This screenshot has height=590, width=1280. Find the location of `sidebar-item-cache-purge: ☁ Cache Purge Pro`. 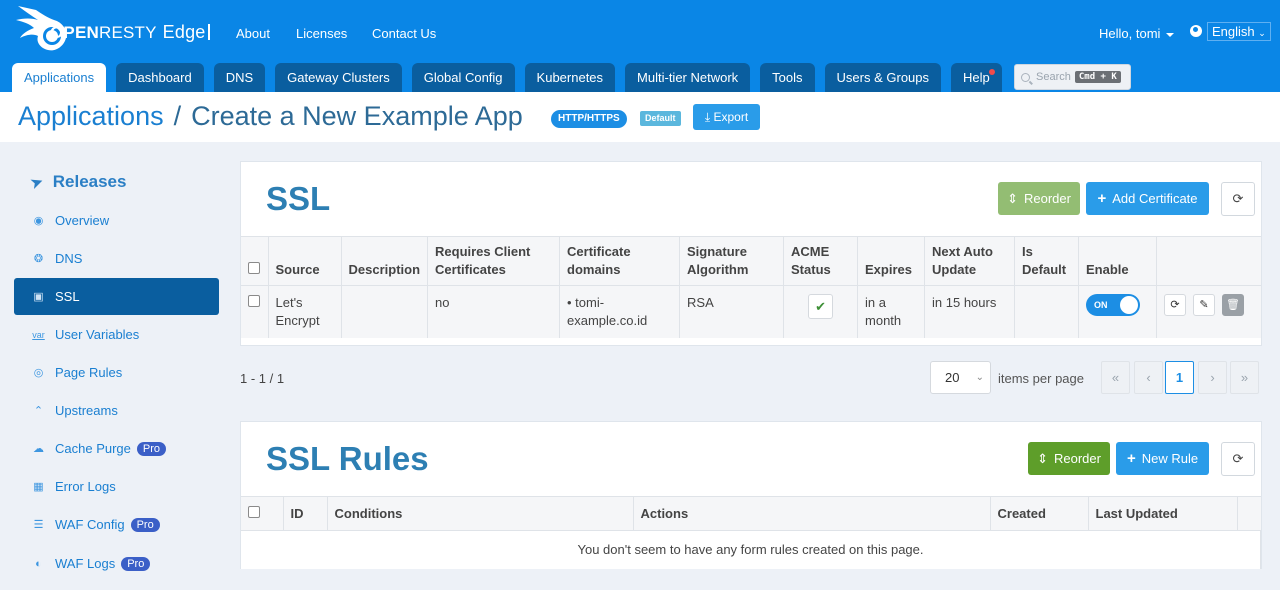

sidebar-item-cache-purge: ☁ Cache Purge Pro is located at coordinates (116, 448).